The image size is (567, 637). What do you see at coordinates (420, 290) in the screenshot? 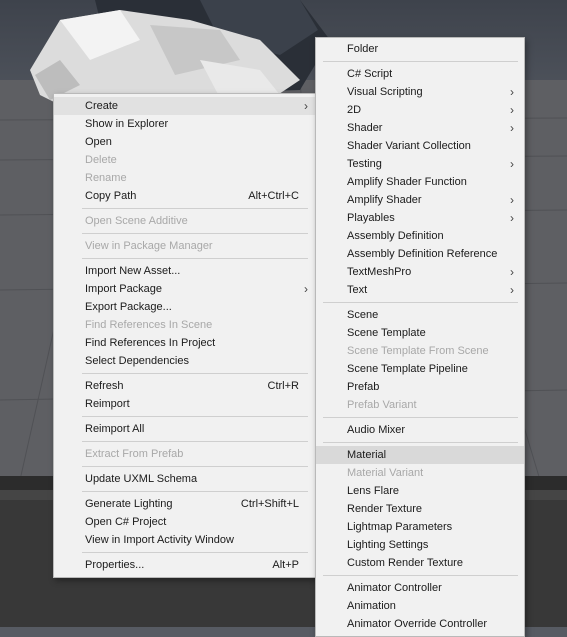
I see `create-item-text: Text ›` at bounding box center [420, 290].